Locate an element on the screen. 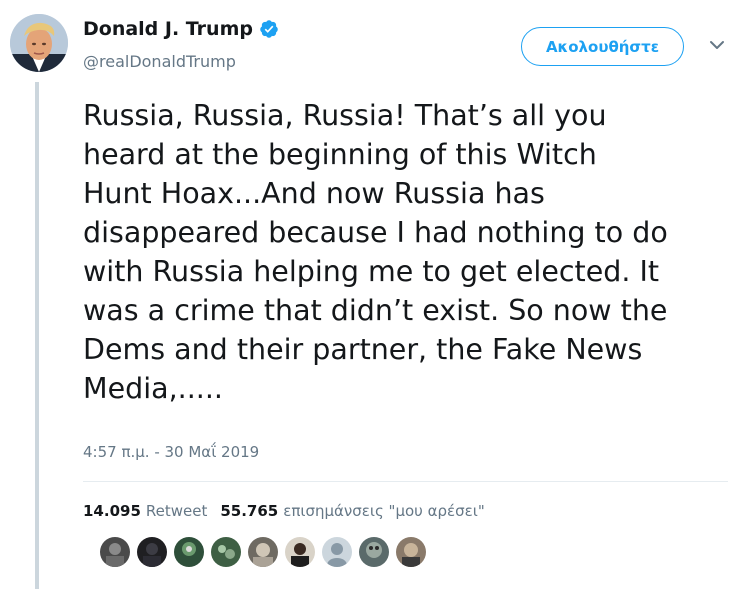  author-name-row: Donald J. Trump is located at coordinates (181, 29).